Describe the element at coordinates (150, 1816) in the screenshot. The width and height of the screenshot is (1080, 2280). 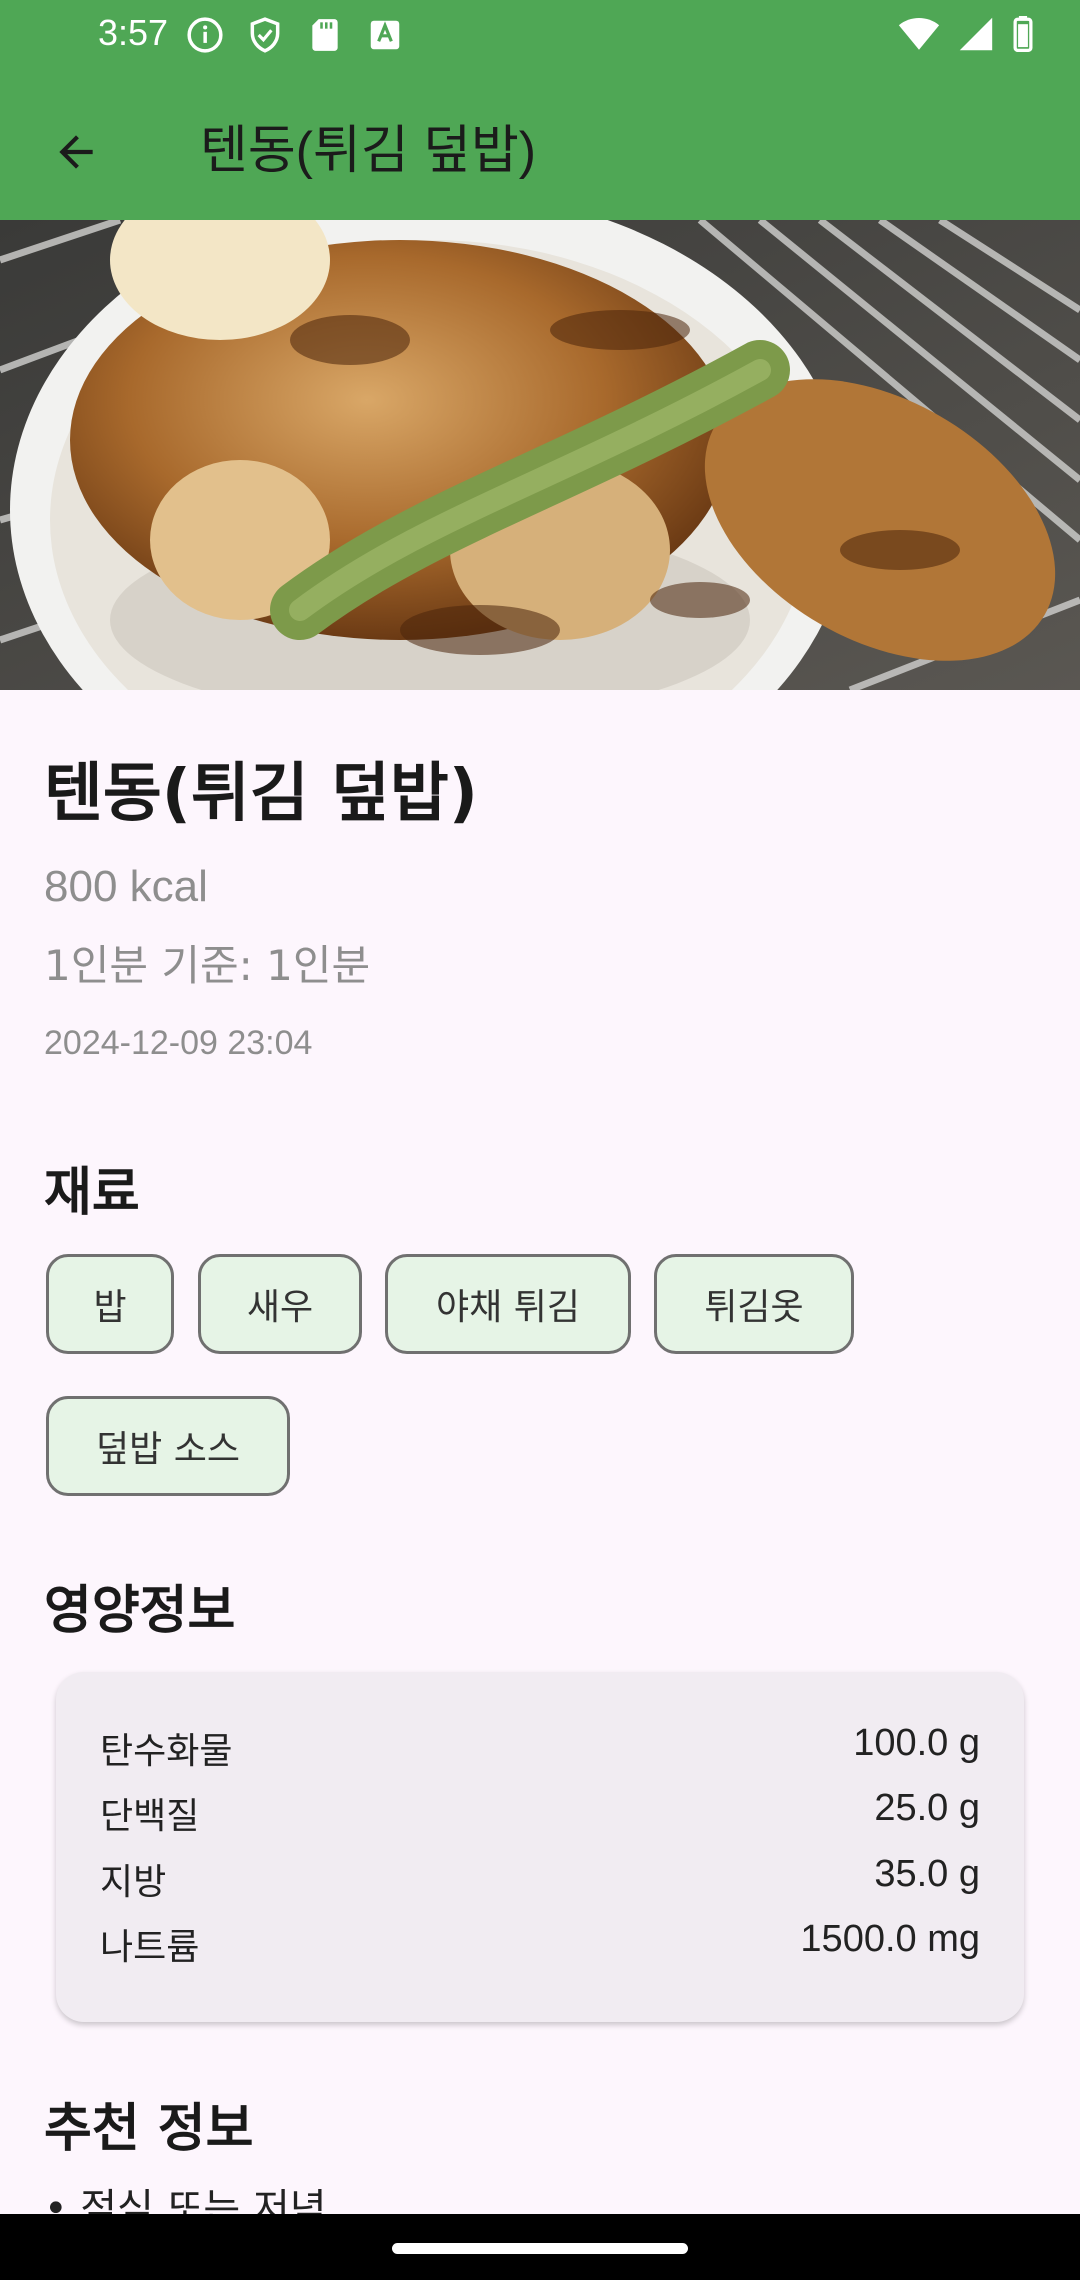
I see `nutrition-label: 단백질` at that location.